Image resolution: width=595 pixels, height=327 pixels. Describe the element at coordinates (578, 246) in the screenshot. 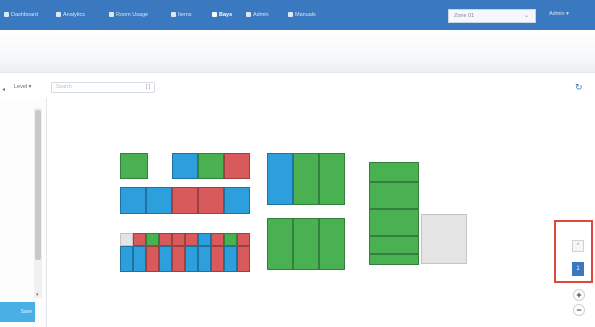

I see `level-up-button: ^` at that location.